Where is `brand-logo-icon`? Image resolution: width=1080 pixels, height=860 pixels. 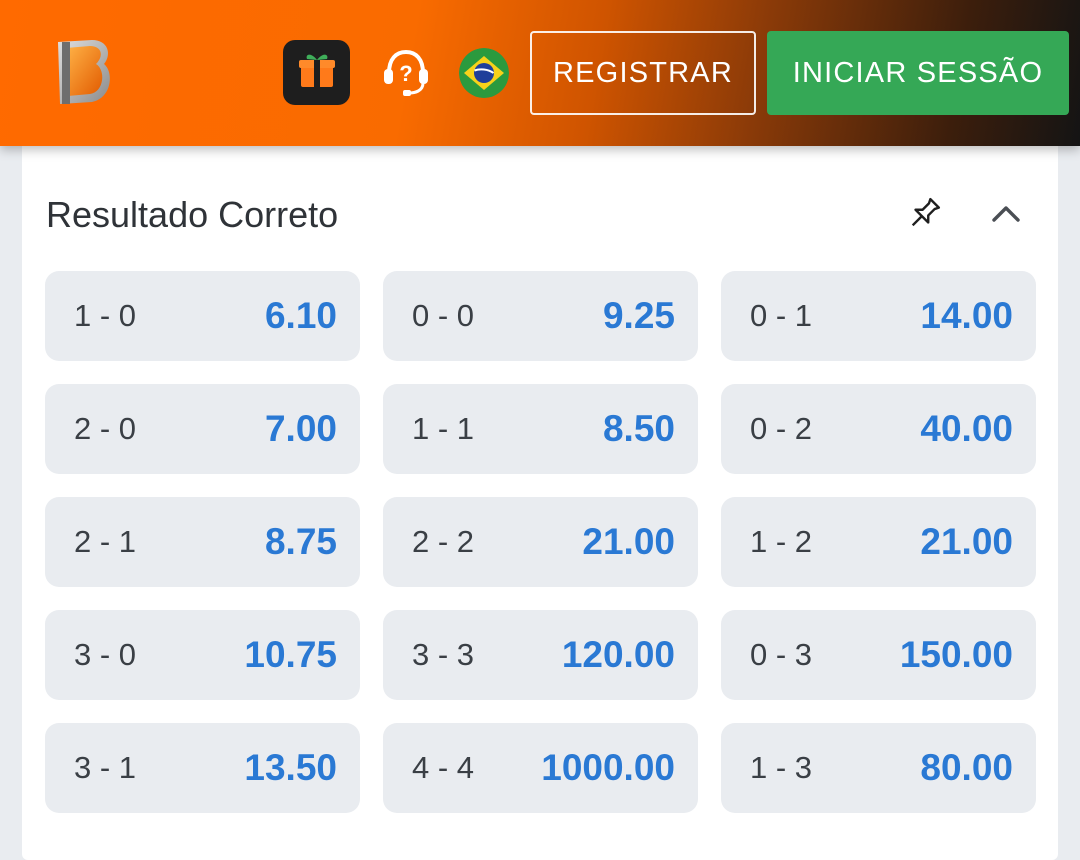 brand-logo-icon is located at coordinates (84, 73).